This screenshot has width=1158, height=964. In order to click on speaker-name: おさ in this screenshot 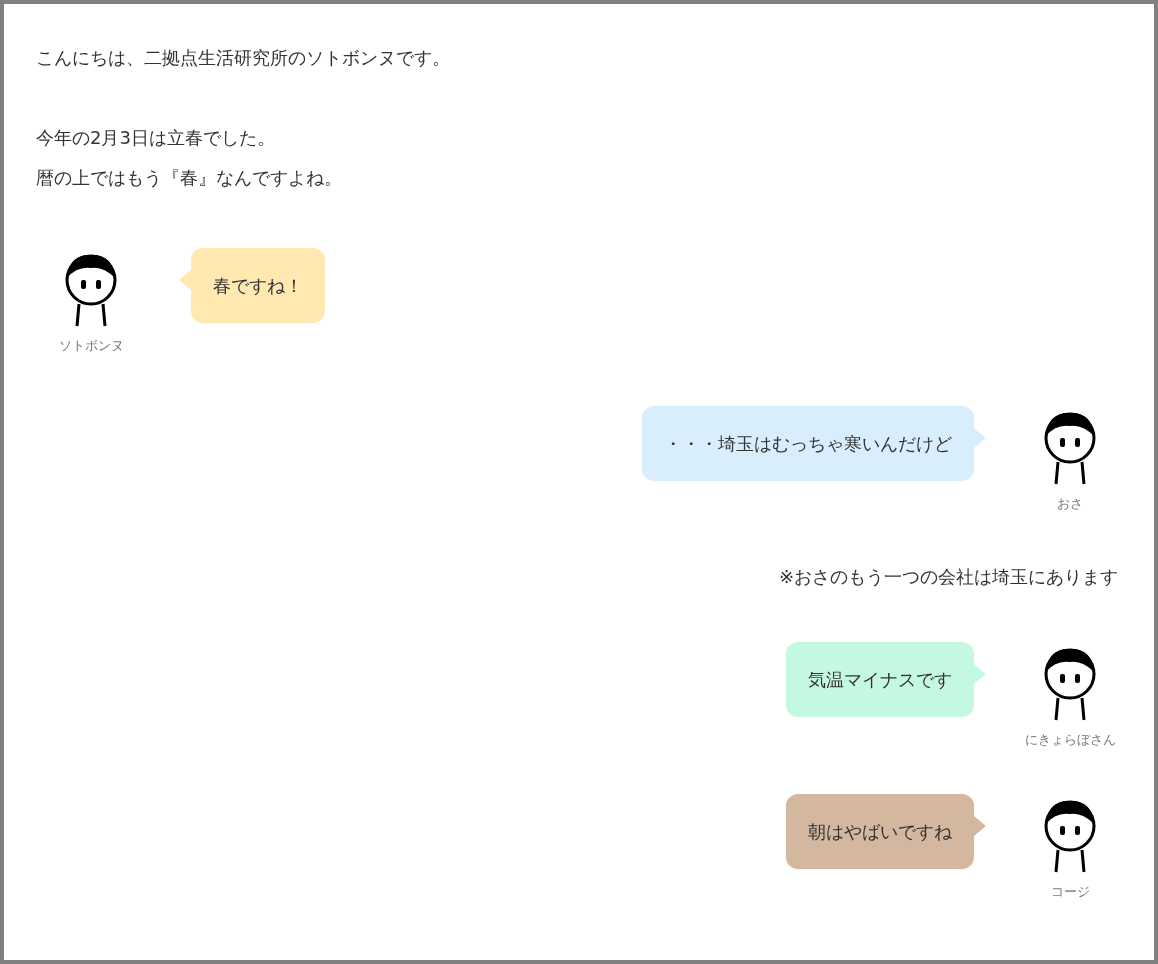, I will do `click(1070, 503)`.